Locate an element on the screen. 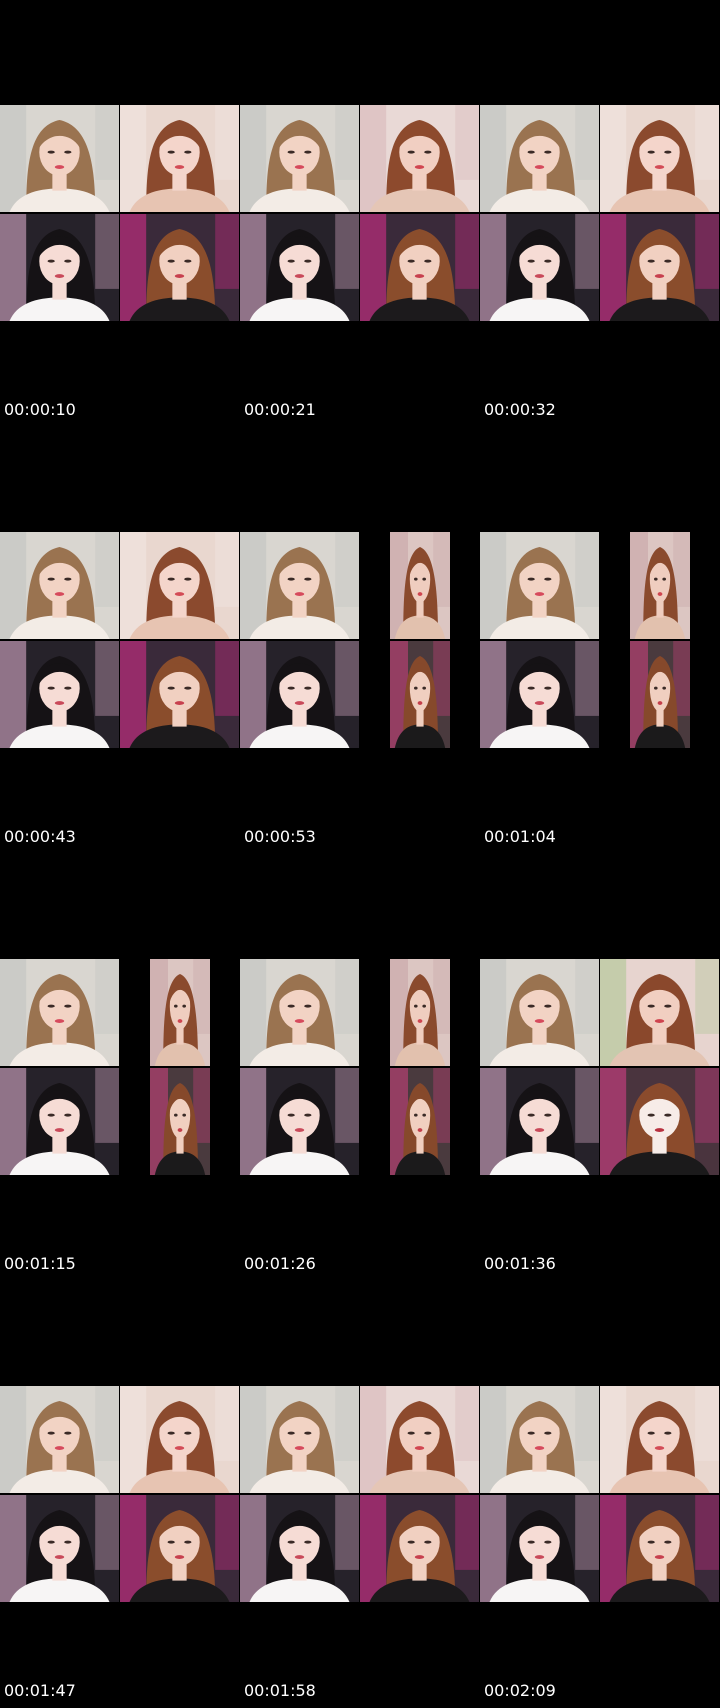 The image size is (720, 1708). frame-timestamp: 00:00:21 is located at coordinates (280, 409).